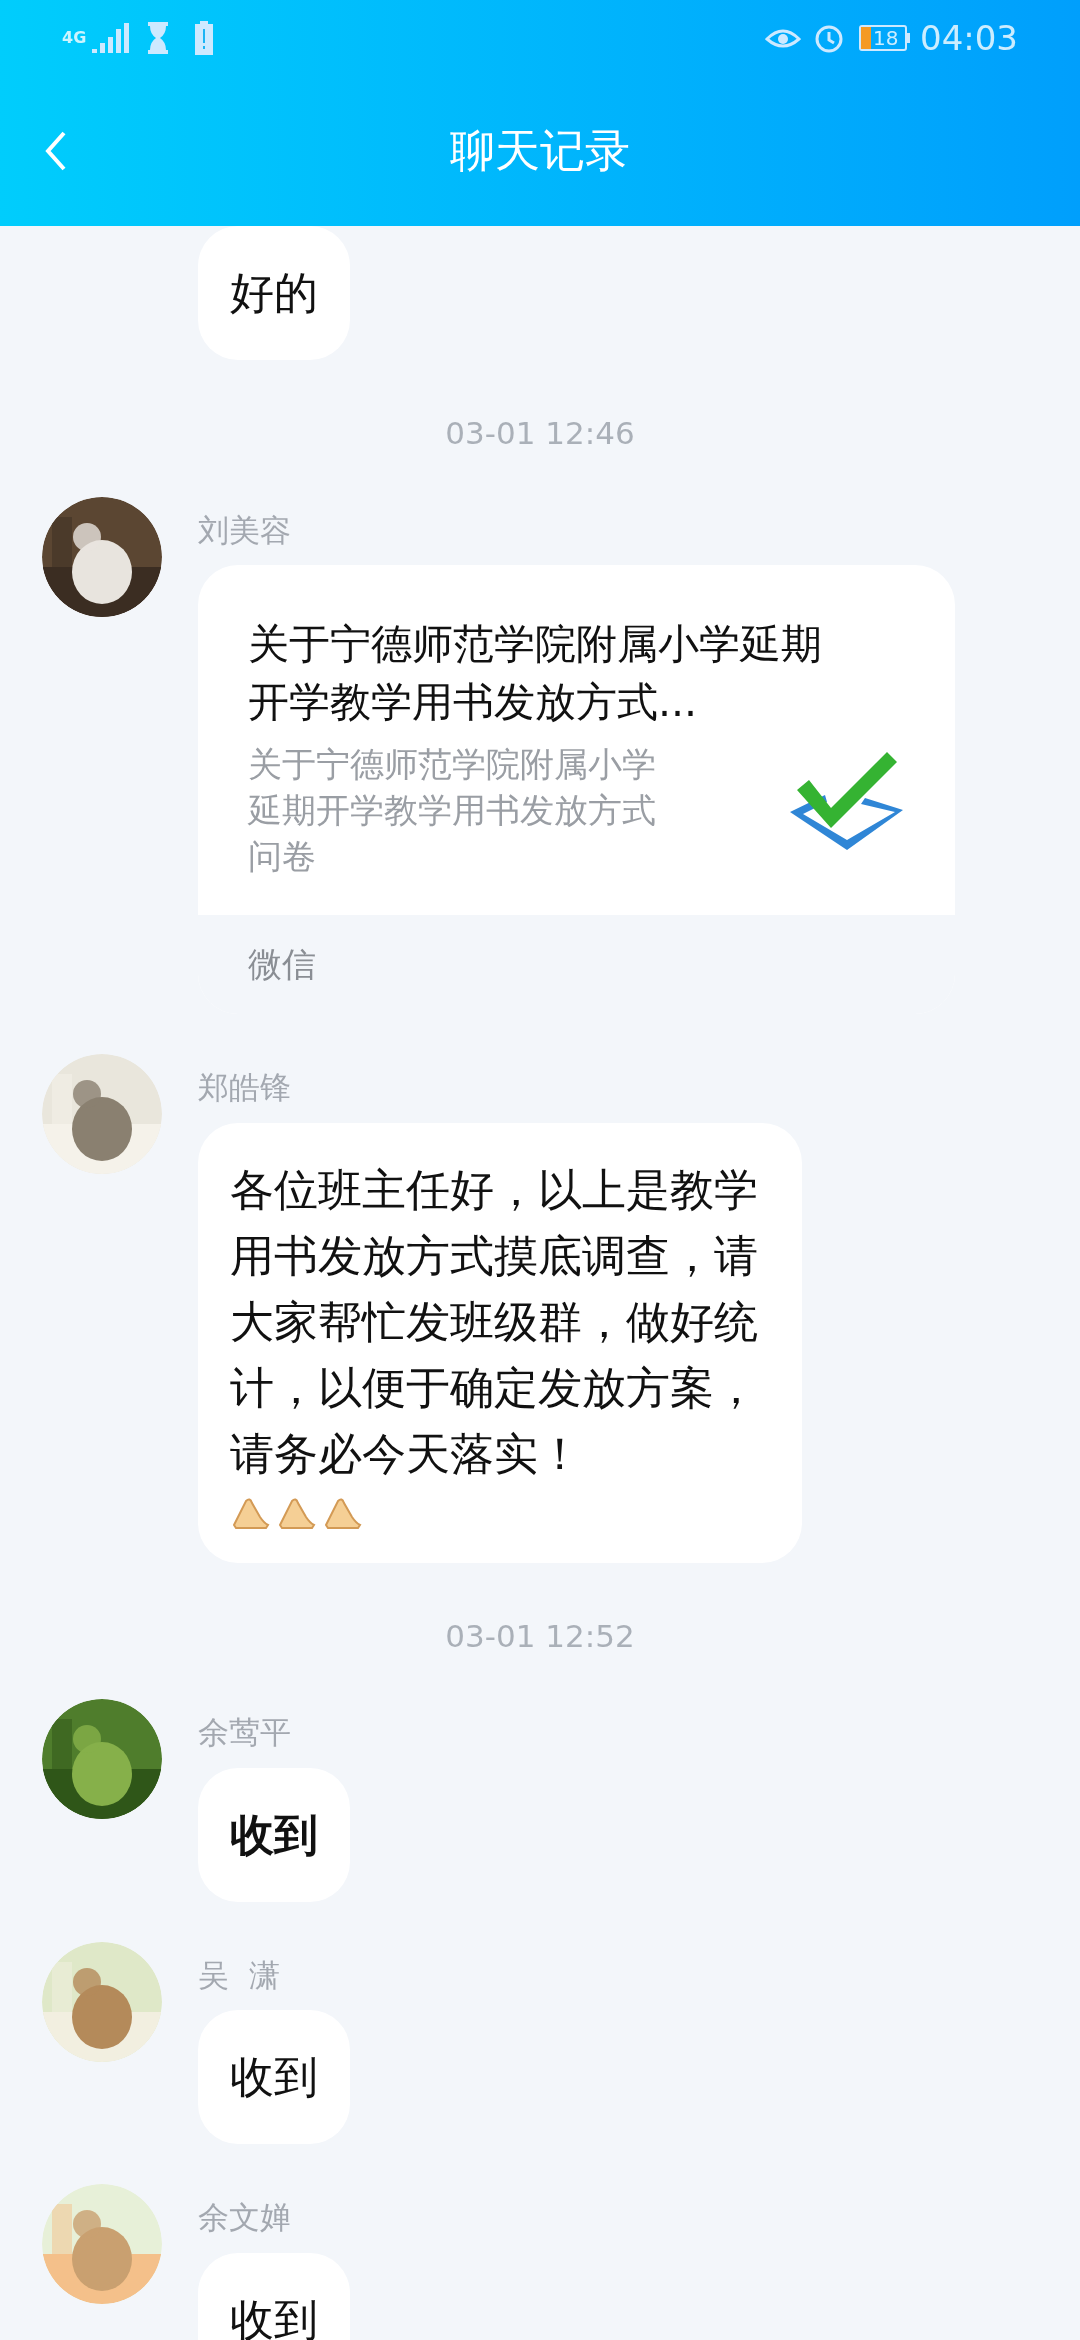 The width and height of the screenshot is (1080, 2340). What do you see at coordinates (540, 151) in the screenshot?
I see `header-title: 聊天记录` at bounding box center [540, 151].